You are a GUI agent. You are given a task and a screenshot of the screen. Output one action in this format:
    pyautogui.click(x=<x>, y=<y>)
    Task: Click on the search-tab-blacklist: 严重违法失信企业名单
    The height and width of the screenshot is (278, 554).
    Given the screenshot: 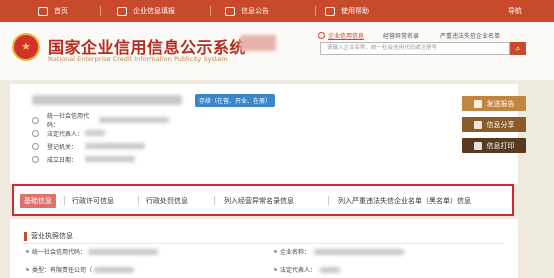 What is the action you would take?
    pyautogui.click(x=470, y=35)
    